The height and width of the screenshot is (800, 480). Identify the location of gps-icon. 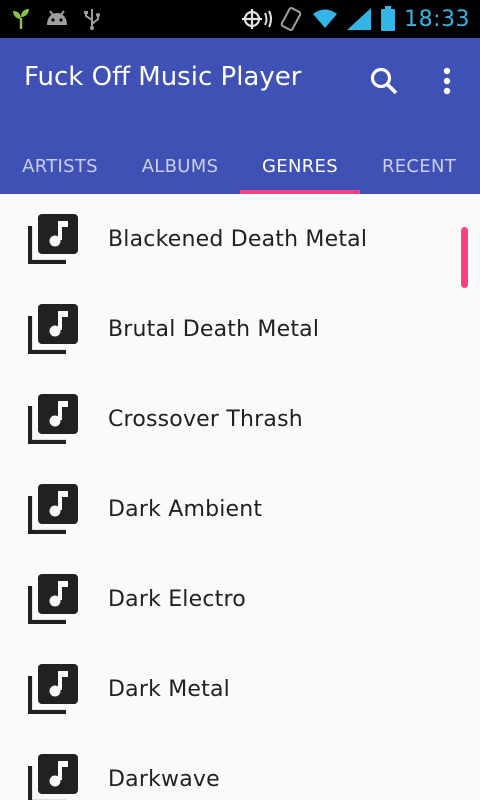
(258, 19).